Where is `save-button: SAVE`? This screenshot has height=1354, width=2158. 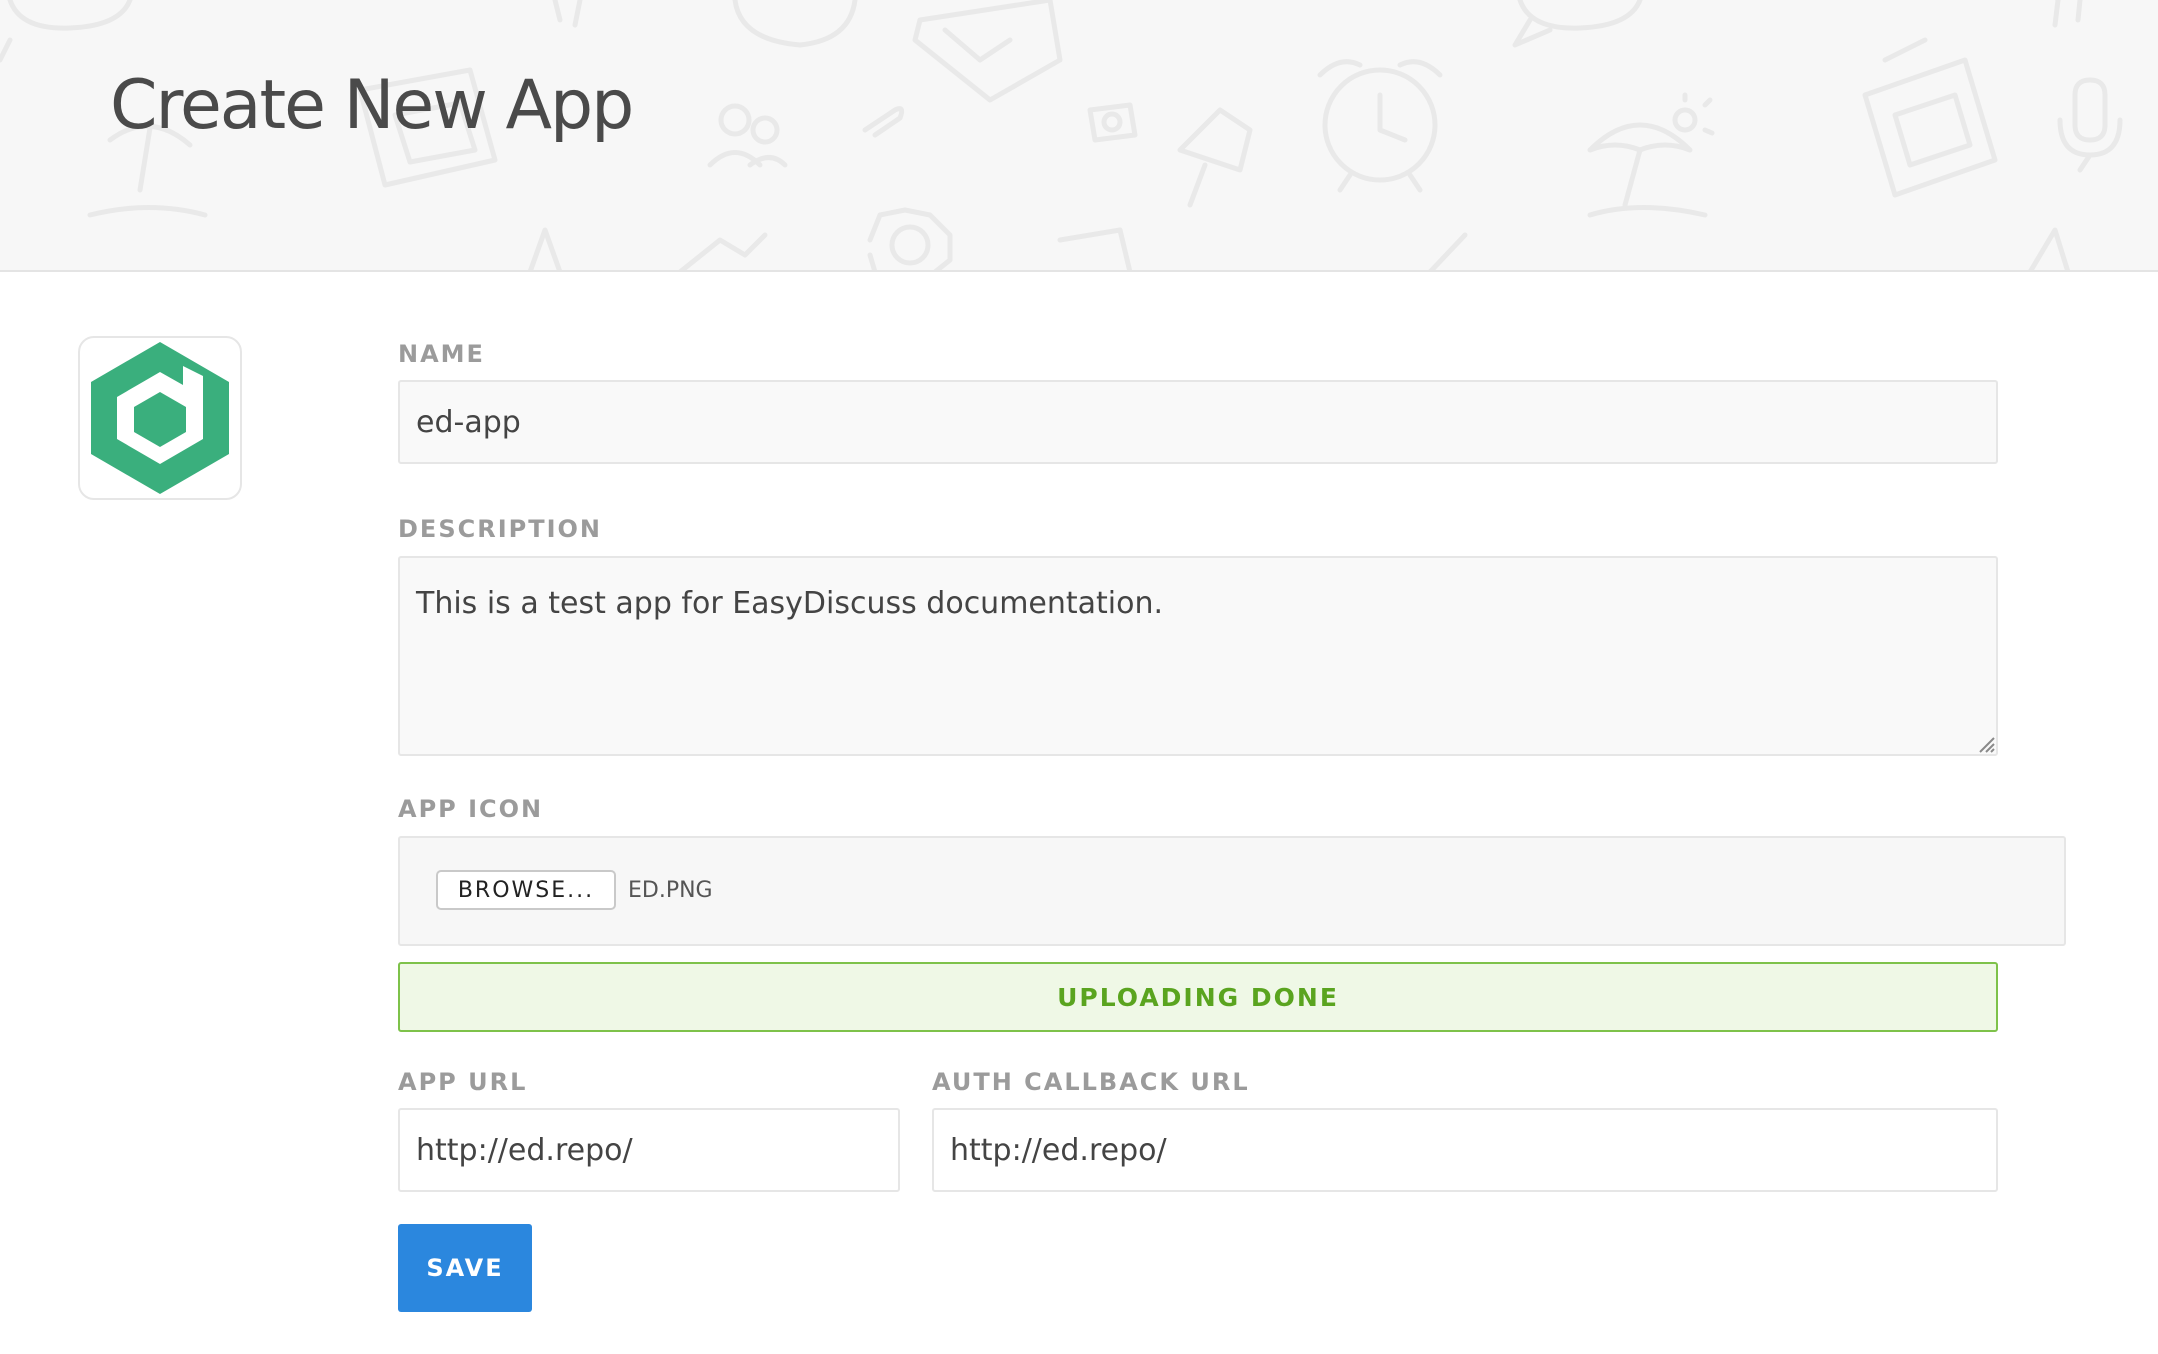 save-button: SAVE is located at coordinates (465, 1268).